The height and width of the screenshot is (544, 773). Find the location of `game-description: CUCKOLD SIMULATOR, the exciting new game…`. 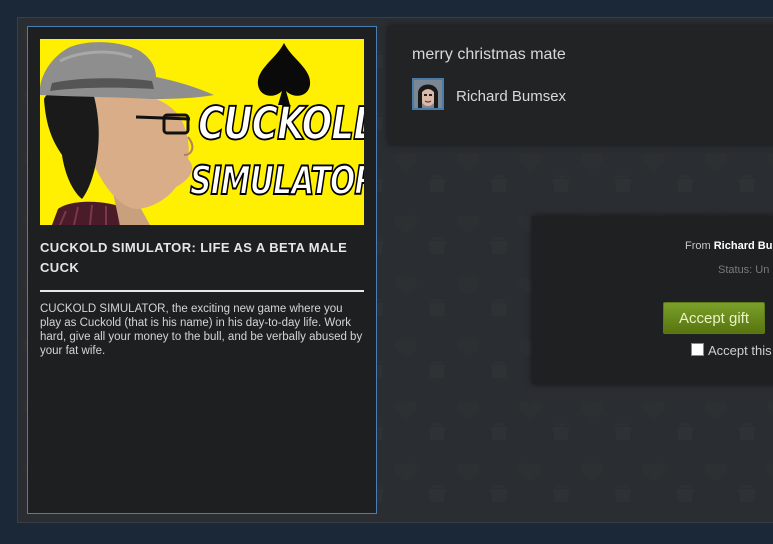

game-description: CUCKOLD SIMULATOR, the exciting new game… is located at coordinates (201, 330).